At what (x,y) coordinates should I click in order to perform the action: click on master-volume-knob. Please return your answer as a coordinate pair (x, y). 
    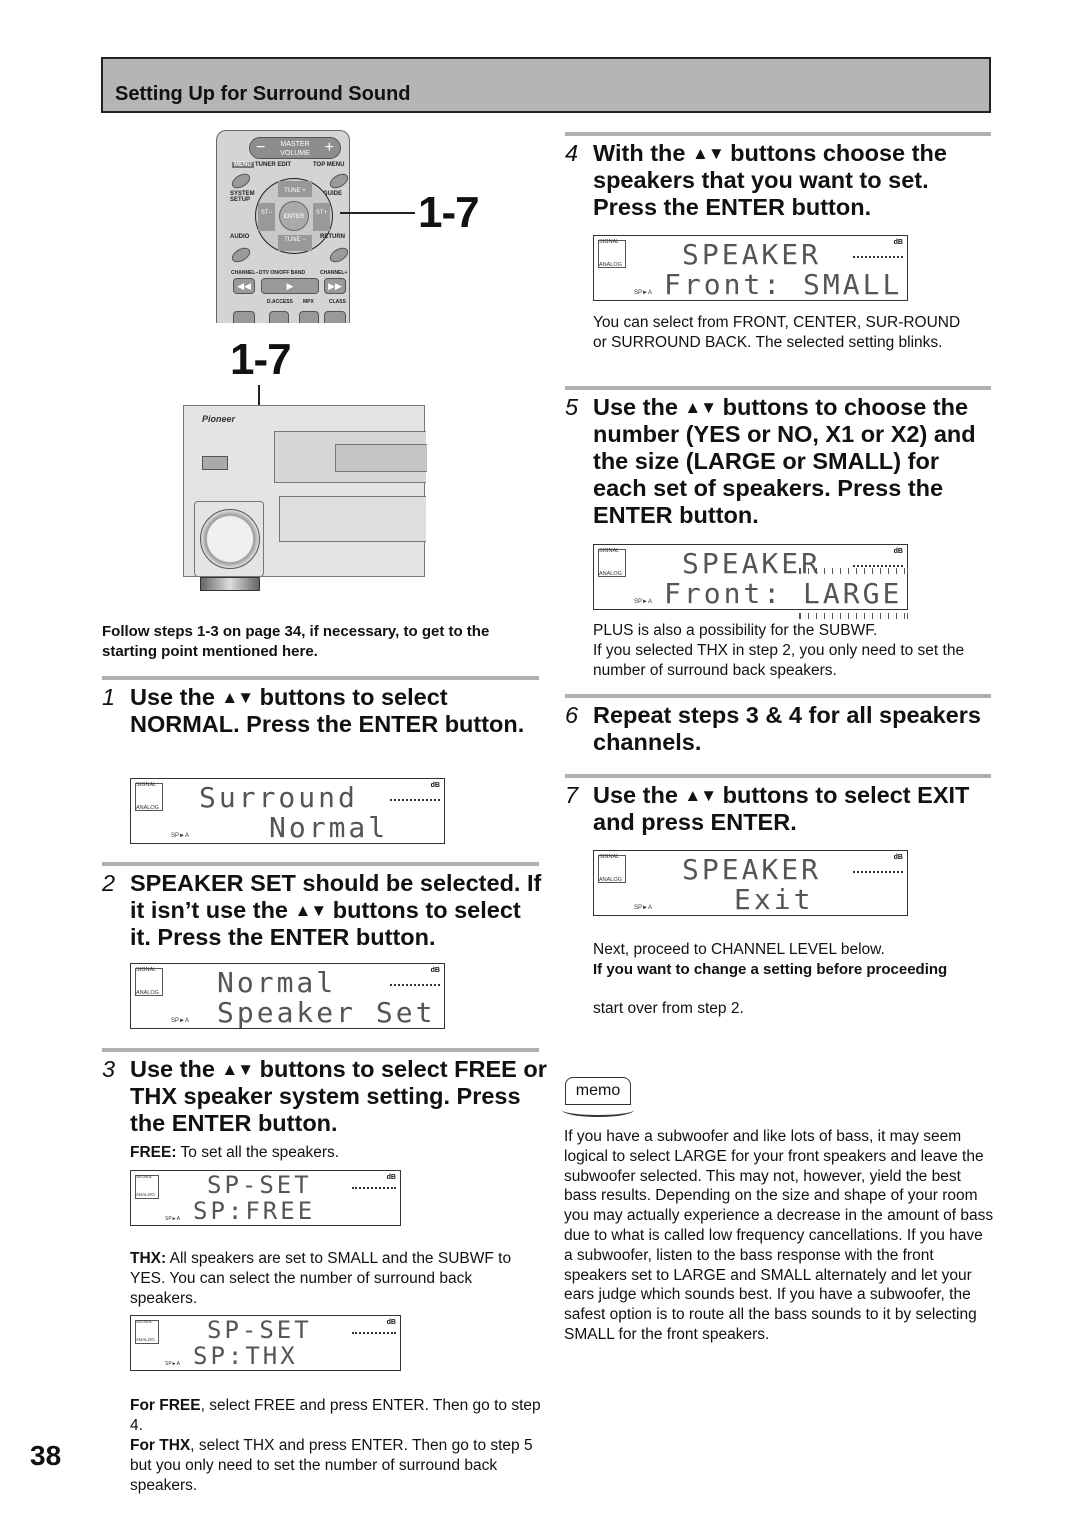
    Looking at the image, I should click on (230, 539).